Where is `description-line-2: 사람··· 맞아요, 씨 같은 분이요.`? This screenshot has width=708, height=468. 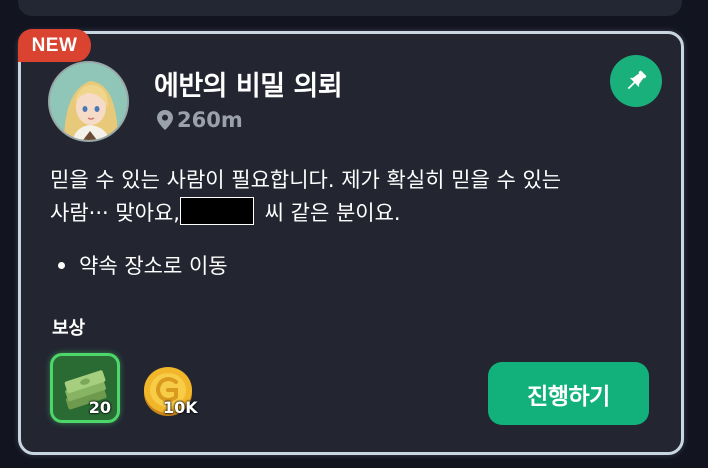 description-line-2: 사람··· 맞아요, 씨 같은 분이요. is located at coordinates (350, 213).